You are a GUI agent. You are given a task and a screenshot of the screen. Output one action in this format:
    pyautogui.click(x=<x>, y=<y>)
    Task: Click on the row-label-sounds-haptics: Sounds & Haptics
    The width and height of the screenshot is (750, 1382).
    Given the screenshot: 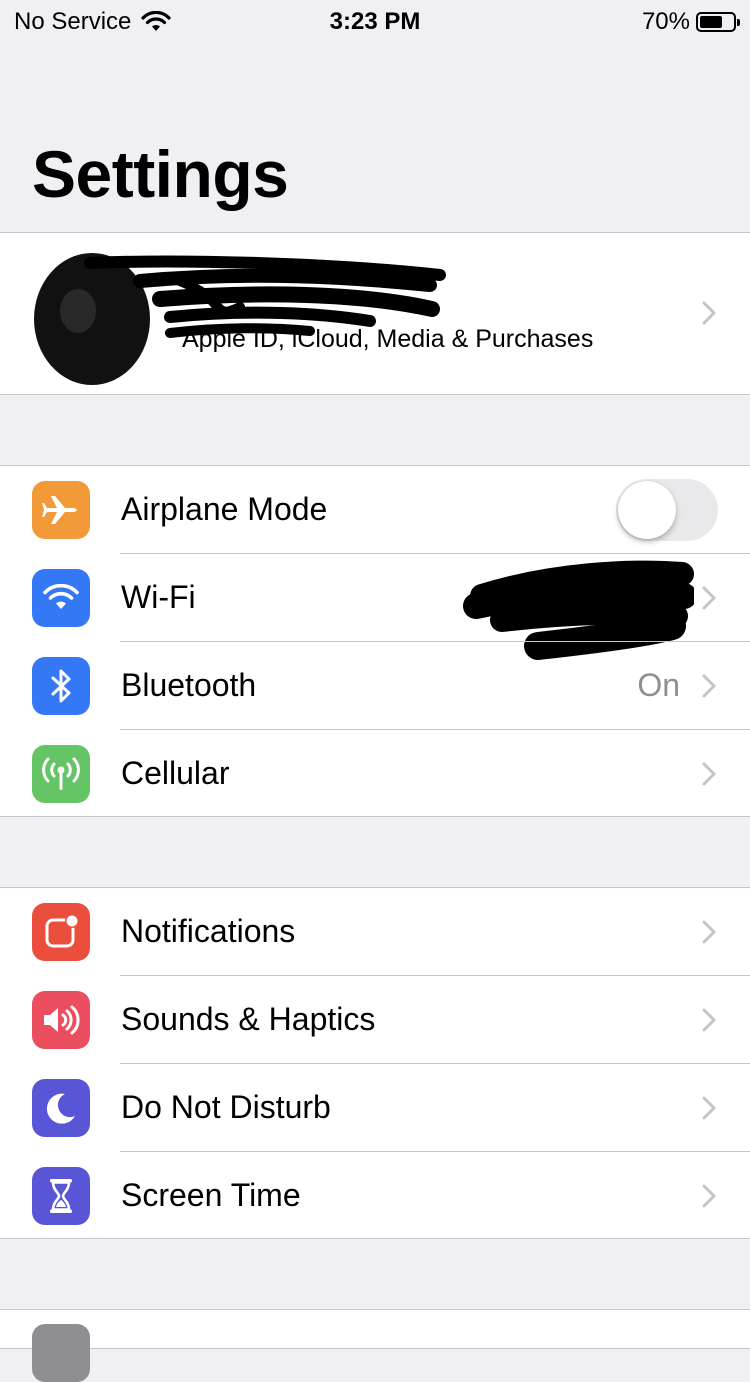 What is the action you would take?
    pyautogui.click(x=248, y=1019)
    